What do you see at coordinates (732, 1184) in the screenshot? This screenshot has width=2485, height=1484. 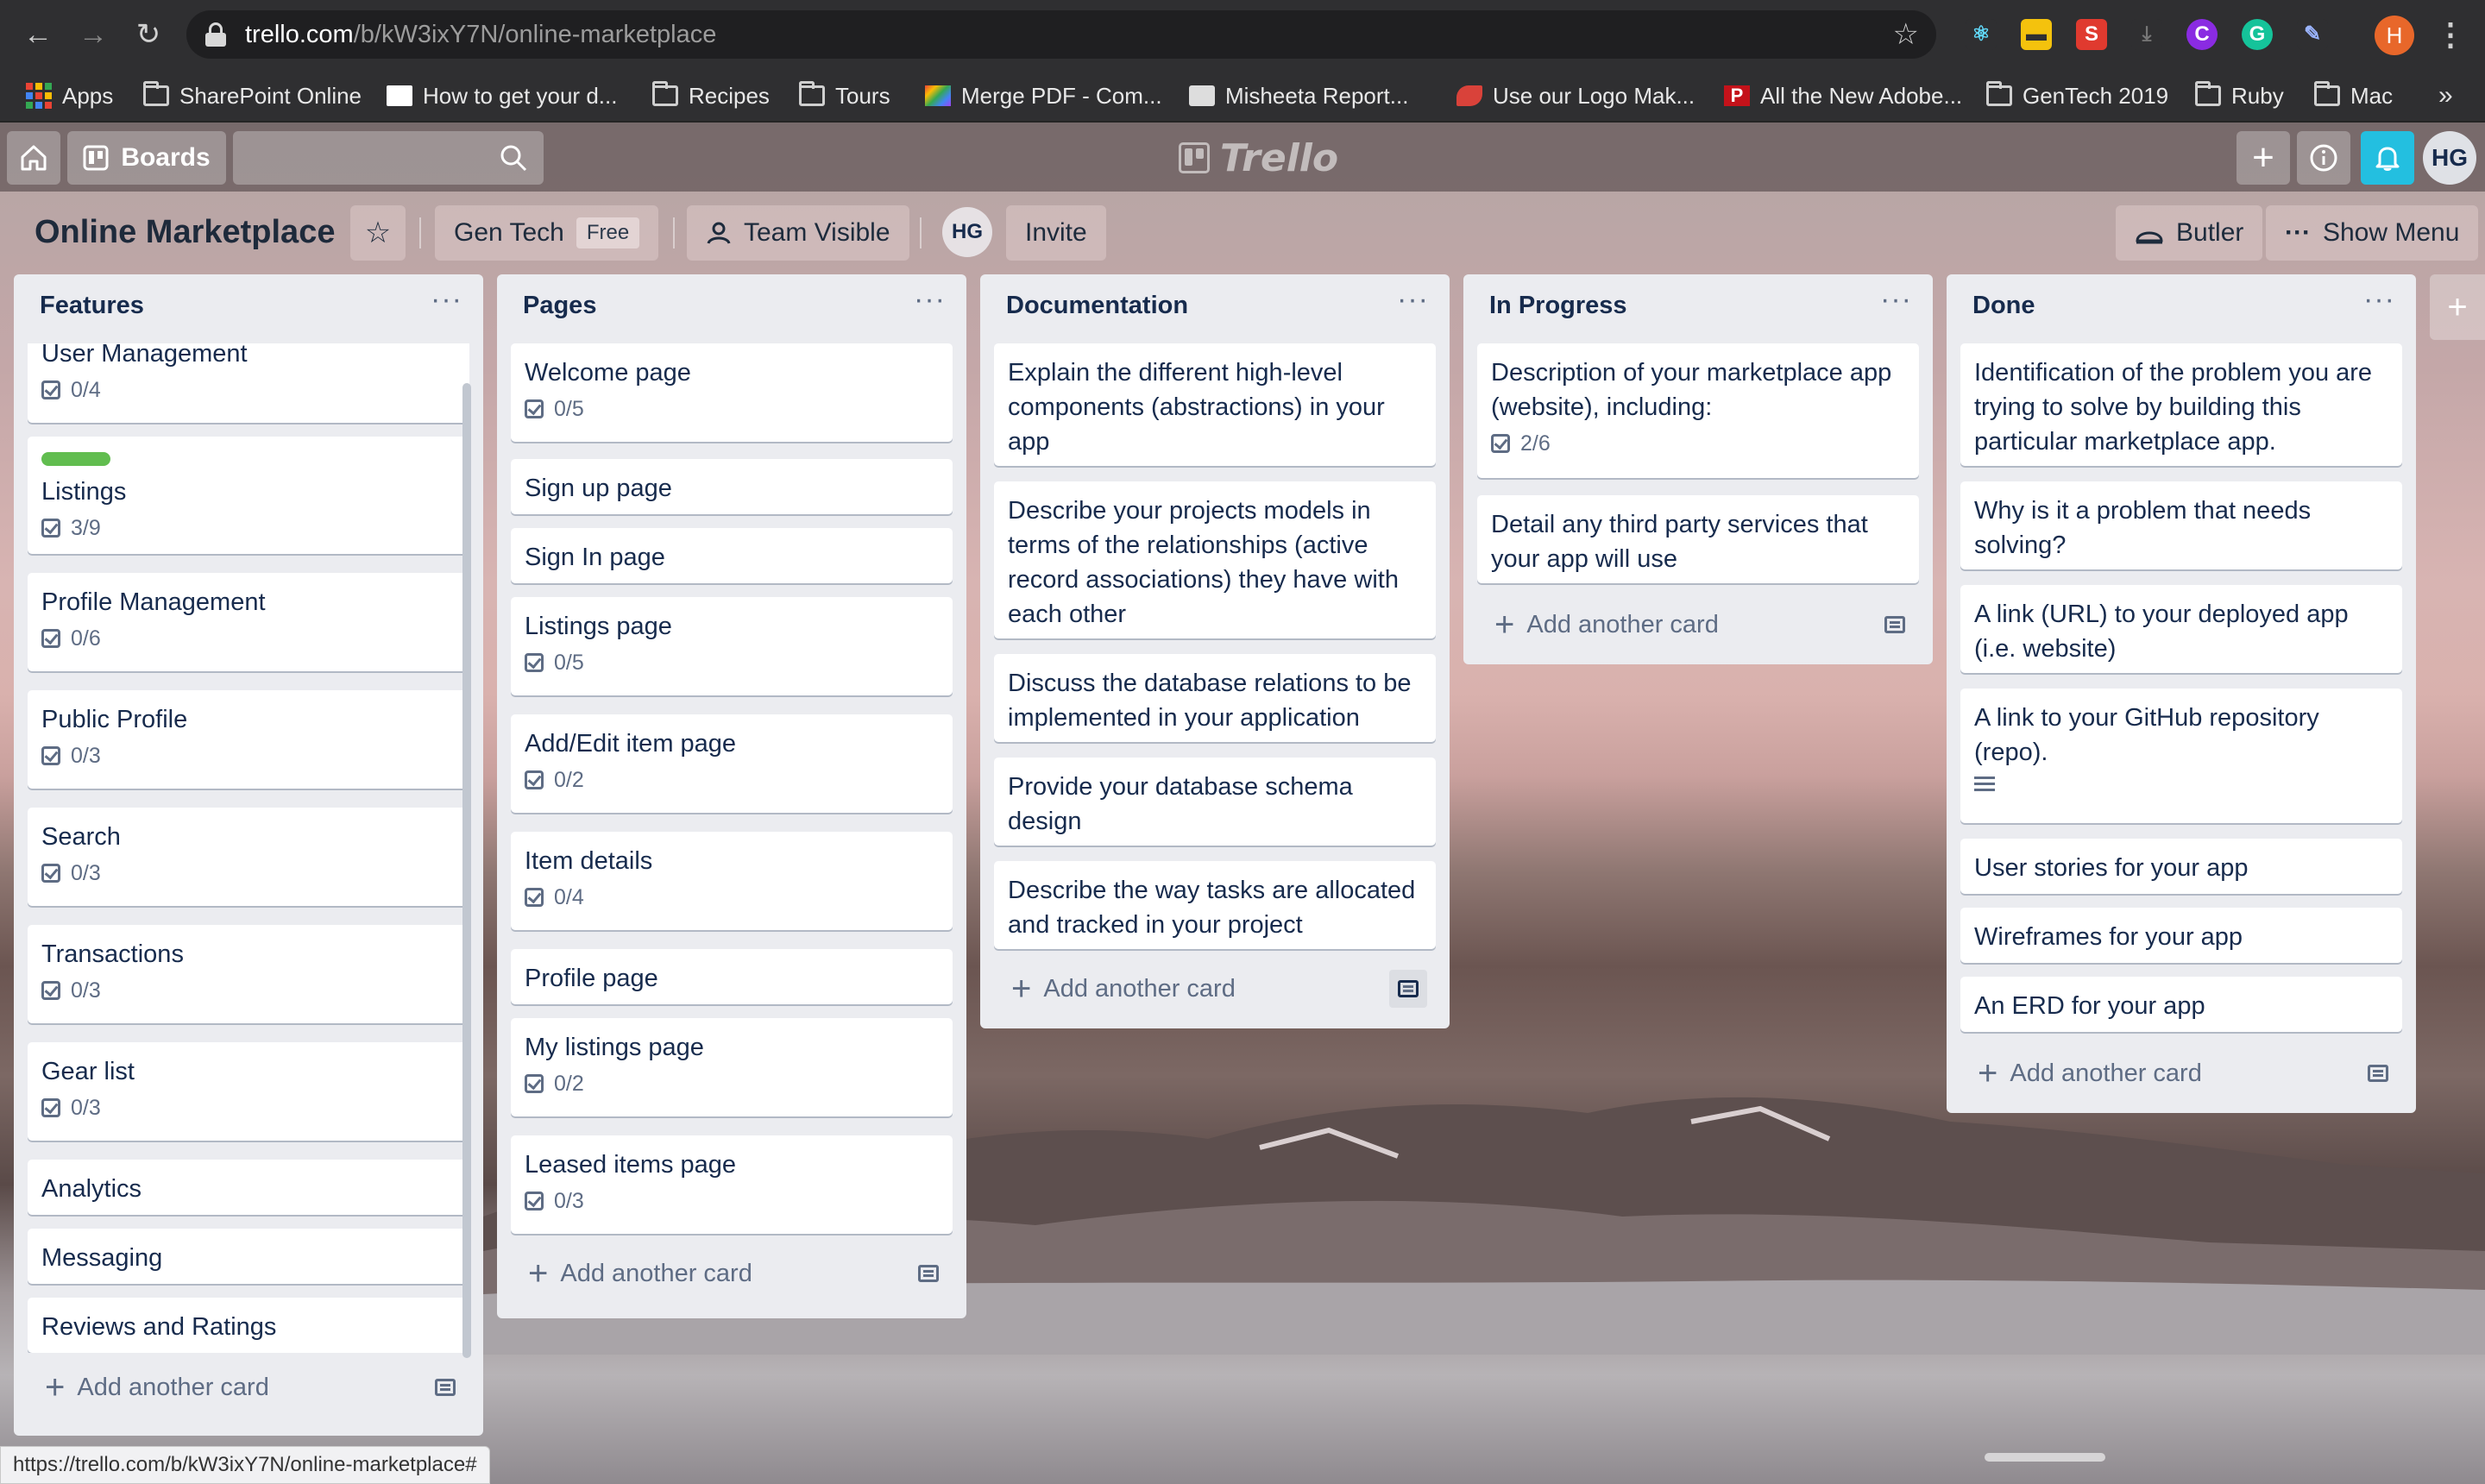 I see `card-leased-items-page: Leased items page 0/3` at bounding box center [732, 1184].